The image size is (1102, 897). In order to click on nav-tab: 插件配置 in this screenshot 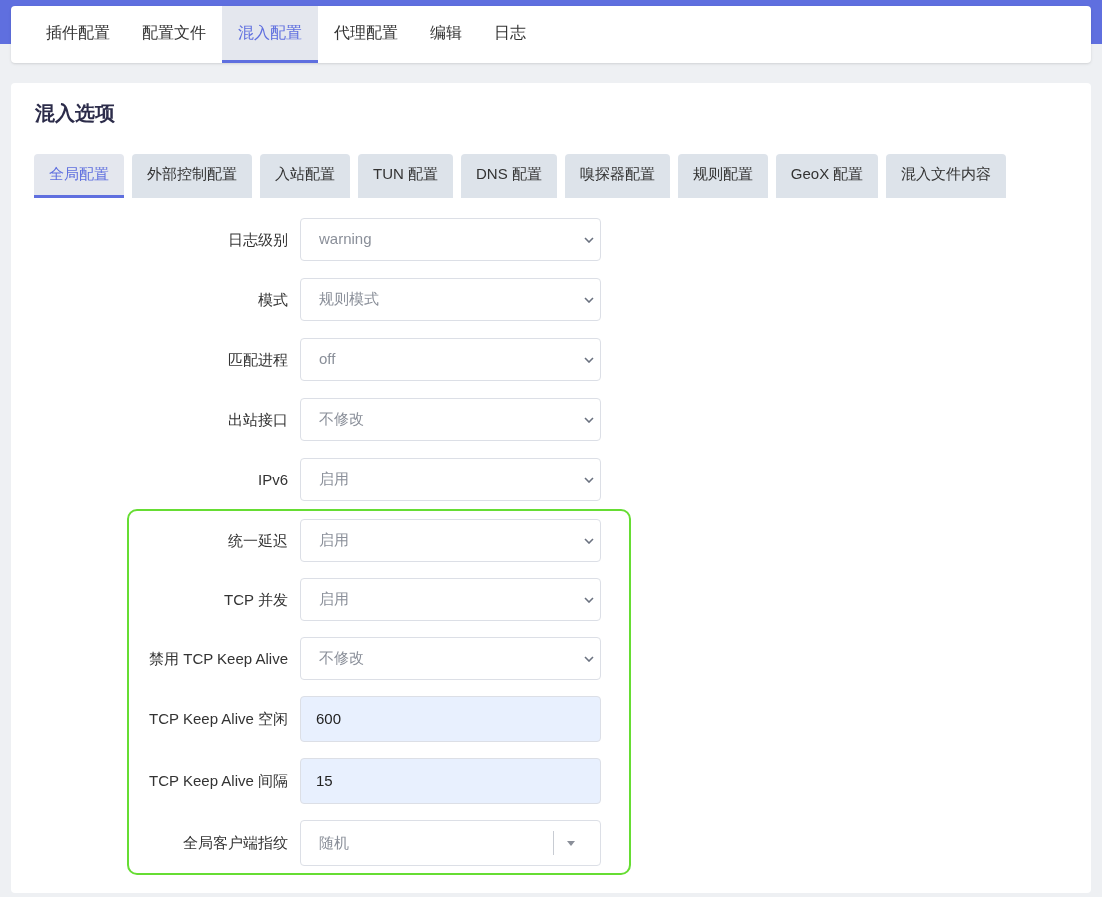, I will do `click(78, 34)`.